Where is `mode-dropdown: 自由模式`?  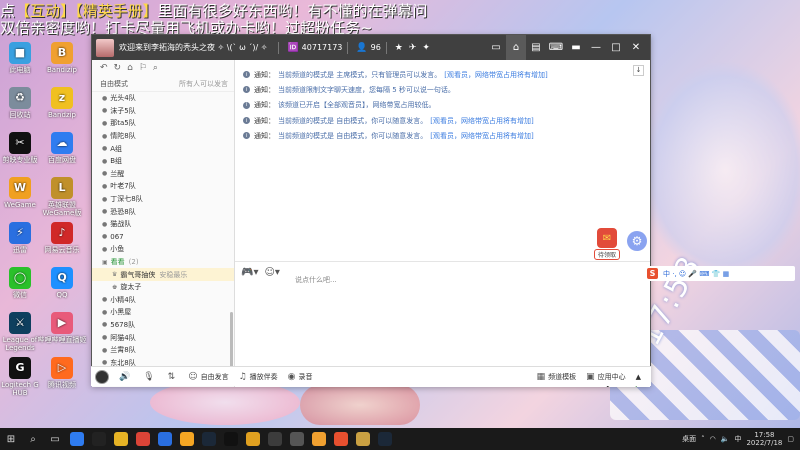
mode-dropdown: 自由模式 is located at coordinates (114, 84).